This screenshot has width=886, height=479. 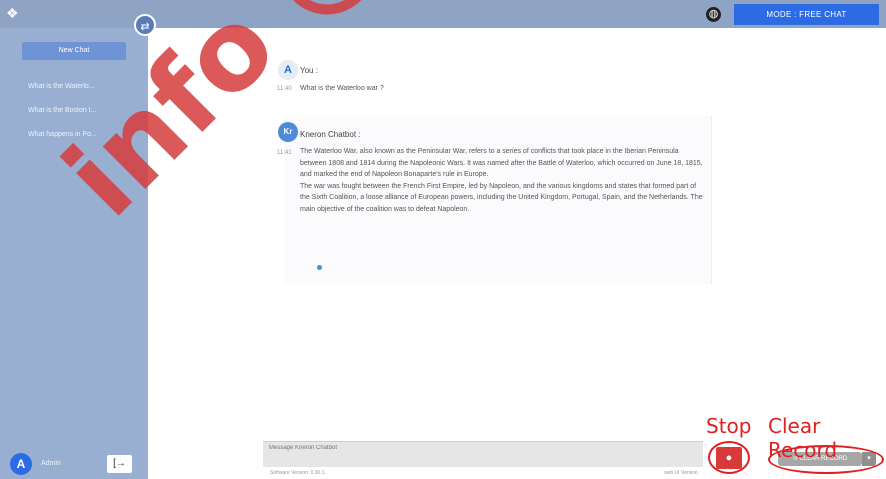 What do you see at coordinates (729, 457) in the screenshot?
I see `annotation-stop-circle` at bounding box center [729, 457].